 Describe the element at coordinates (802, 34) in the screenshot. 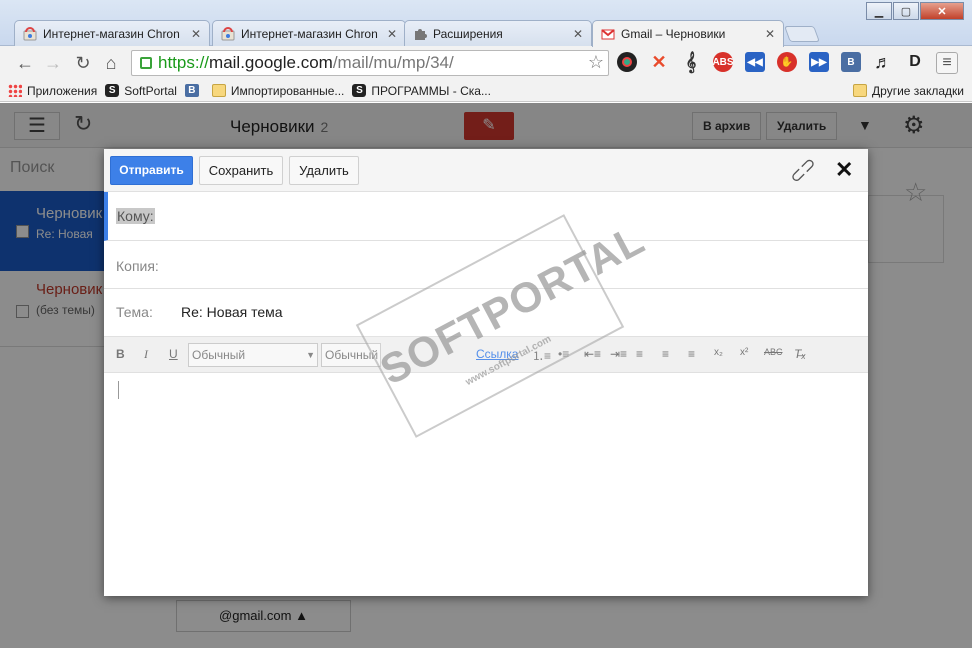

I see `new-tab-button` at that location.